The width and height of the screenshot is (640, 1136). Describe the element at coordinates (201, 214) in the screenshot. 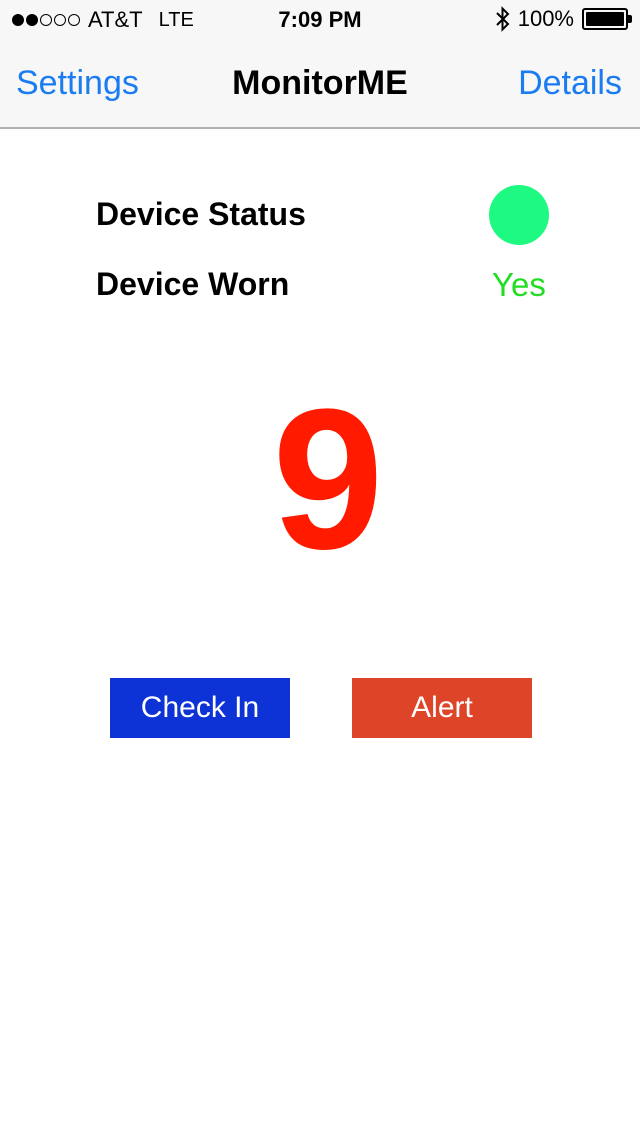

I see `device-status-label: Device Status` at that location.